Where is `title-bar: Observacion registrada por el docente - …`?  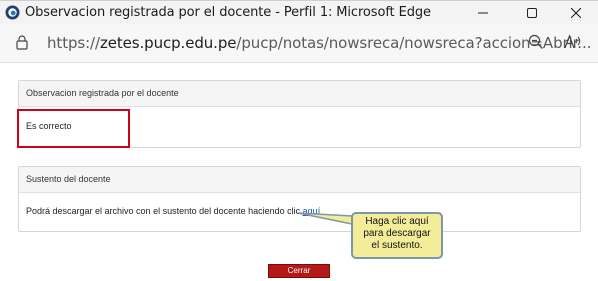
title-bar: Observacion registrada por el docente - … is located at coordinates (299, 12).